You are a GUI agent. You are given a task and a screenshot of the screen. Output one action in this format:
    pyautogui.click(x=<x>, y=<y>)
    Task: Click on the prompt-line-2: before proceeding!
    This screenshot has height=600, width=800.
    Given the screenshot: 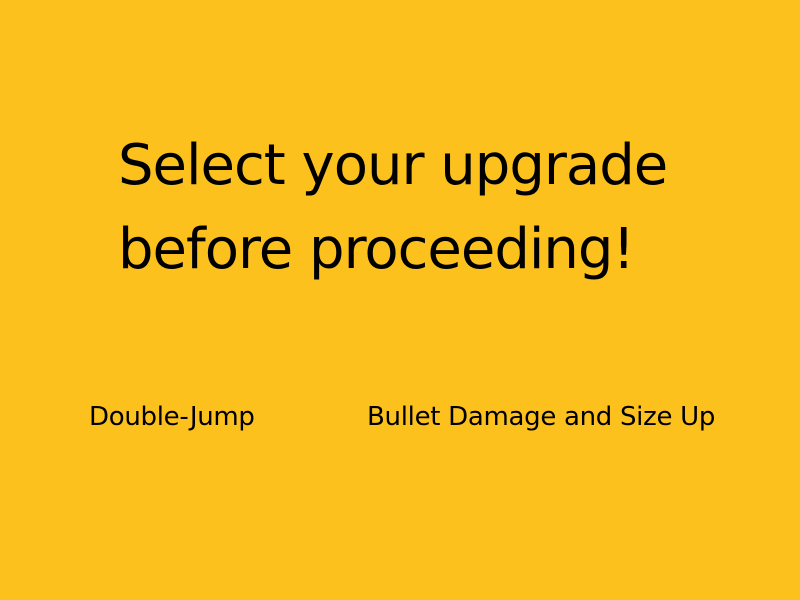 What is the action you would take?
    pyautogui.click(x=376, y=249)
    